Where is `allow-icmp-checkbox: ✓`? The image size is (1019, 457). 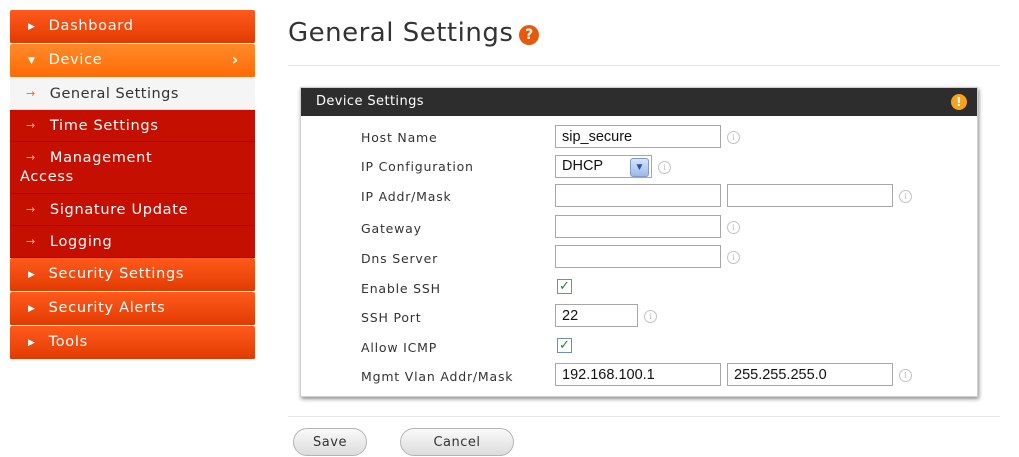
allow-icmp-checkbox: ✓ is located at coordinates (564, 345).